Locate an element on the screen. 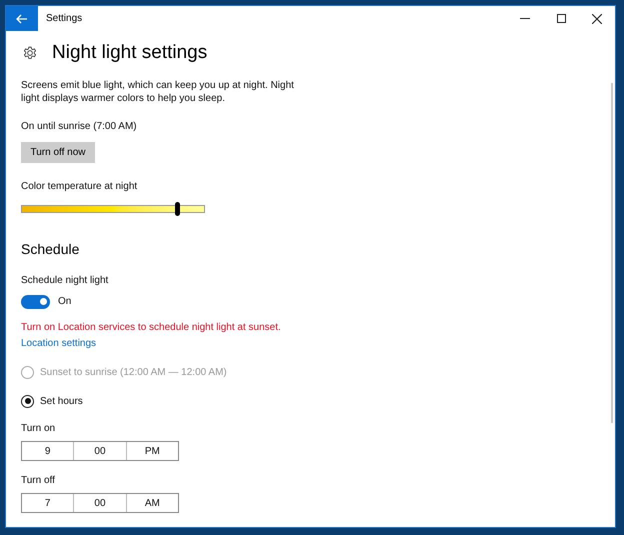 The width and height of the screenshot is (624, 535). description-text: Screens emit blue light, which can keep you up at night. Night light displays warmer colors to help you sleep. is located at coordinates (158, 92).